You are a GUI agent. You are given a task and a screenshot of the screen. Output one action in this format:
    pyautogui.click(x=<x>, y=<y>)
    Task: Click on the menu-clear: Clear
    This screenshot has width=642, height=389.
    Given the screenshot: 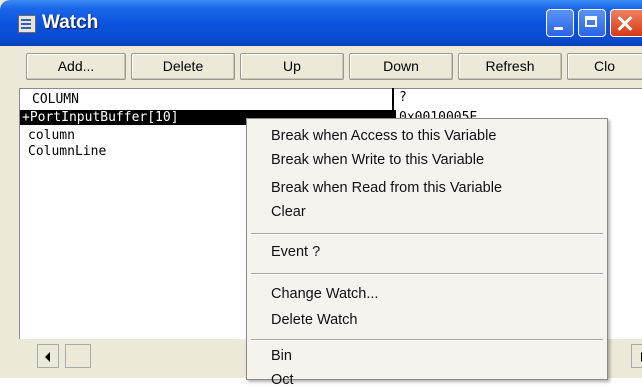 What is the action you would take?
    pyautogui.click(x=288, y=212)
    